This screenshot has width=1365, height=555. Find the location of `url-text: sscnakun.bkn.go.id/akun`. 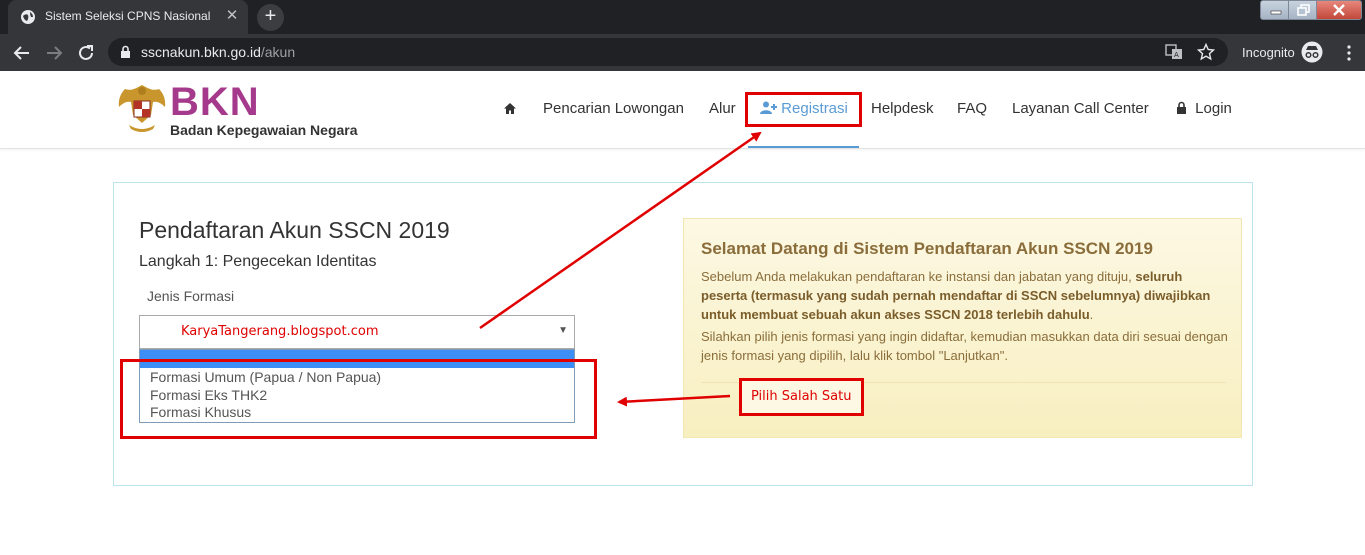

url-text: sscnakun.bkn.go.id/akun is located at coordinates (218, 52).